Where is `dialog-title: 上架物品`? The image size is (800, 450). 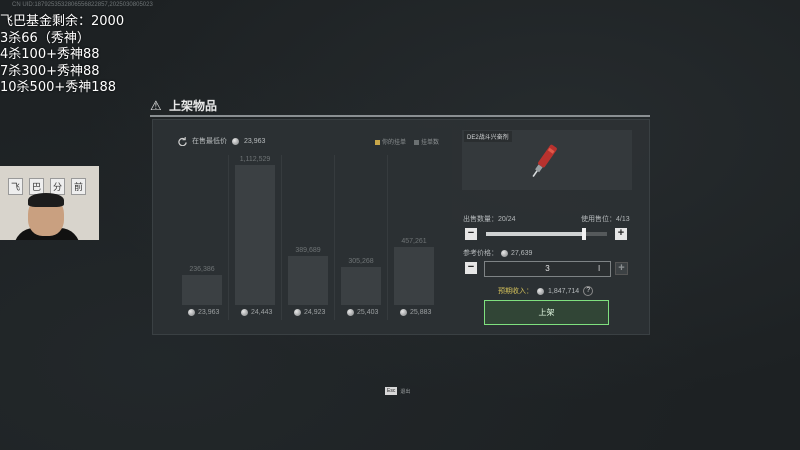 dialog-title: 上架物品 is located at coordinates (193, 106).